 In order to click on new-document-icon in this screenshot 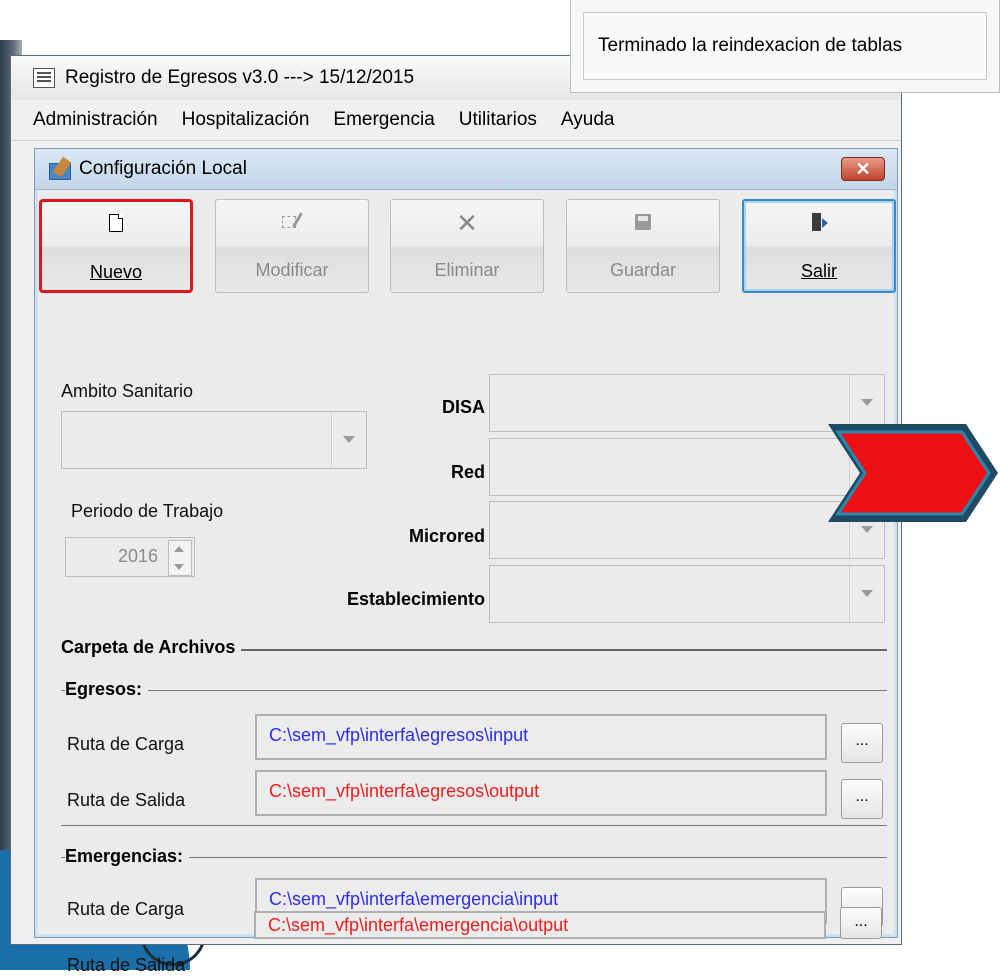, I will do `click(116, 232)`.